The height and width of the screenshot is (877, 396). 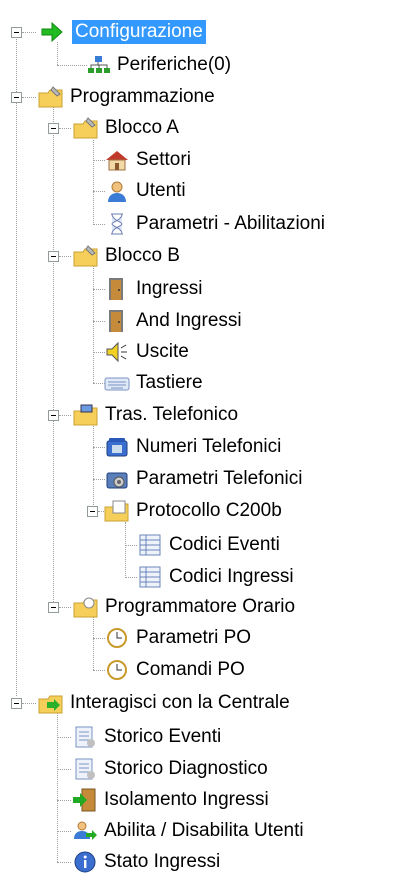 I want to click on tree-item-blocco-a: Blocco A, so click(x=126, y=128).